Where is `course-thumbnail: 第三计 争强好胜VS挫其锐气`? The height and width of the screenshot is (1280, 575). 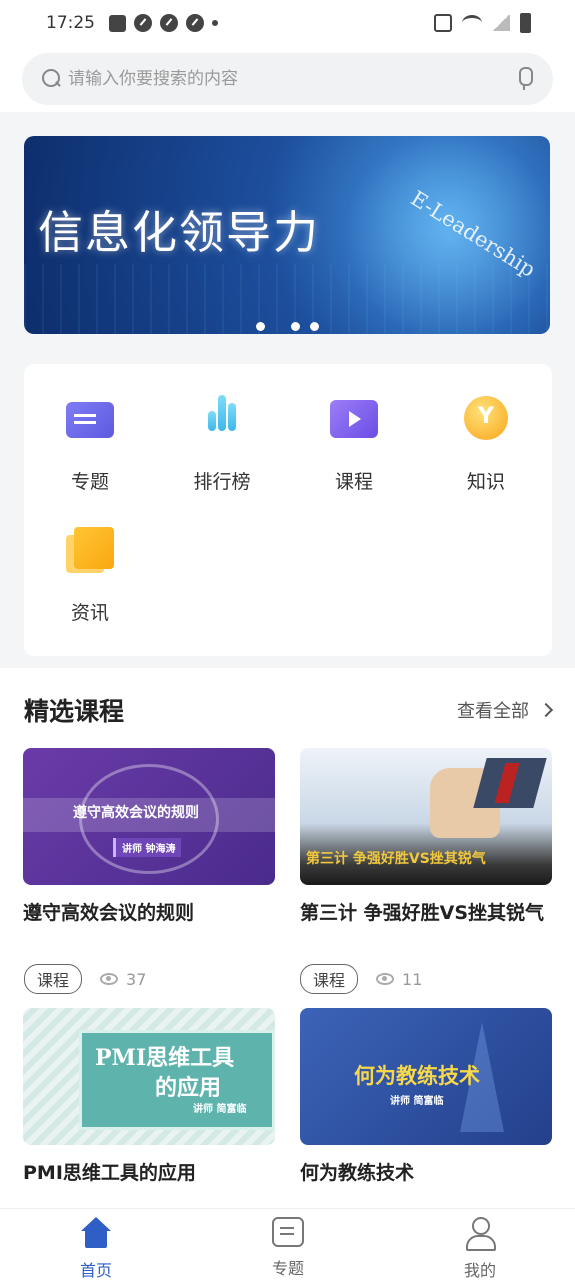 course-thumbnail: 第三计 争强好胜VS挫其锐气 is located at coordinates (426, 816).